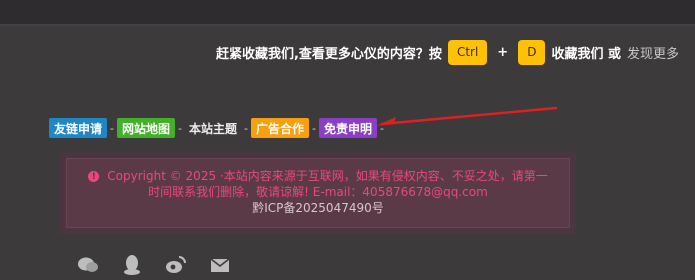 This screenshot has width=695, height=280. What do you see at coordinates (220, 264) in the screenshot?
I see `mail-icon` at bounding box center [220, 264].